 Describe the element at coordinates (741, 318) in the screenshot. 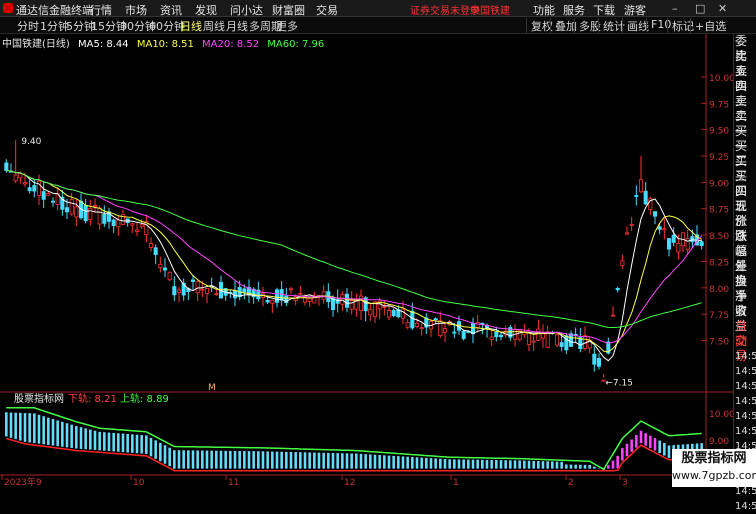

I see `side-label: 收益` at that location.